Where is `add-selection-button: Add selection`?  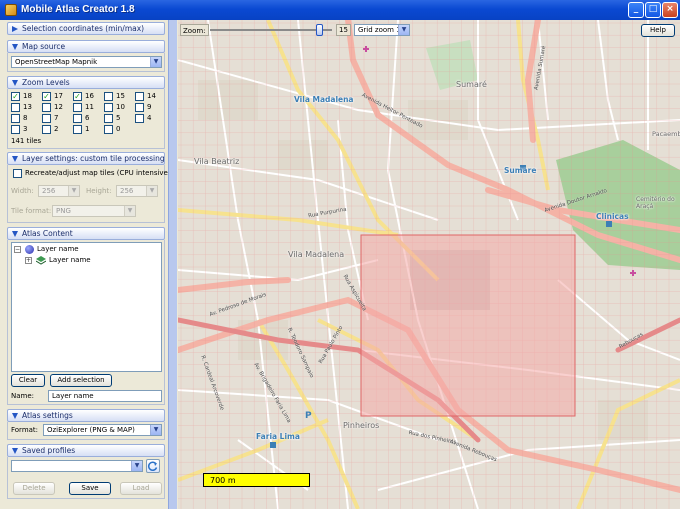 add-selection-button: Add selection is located at coordinates (81, 380).